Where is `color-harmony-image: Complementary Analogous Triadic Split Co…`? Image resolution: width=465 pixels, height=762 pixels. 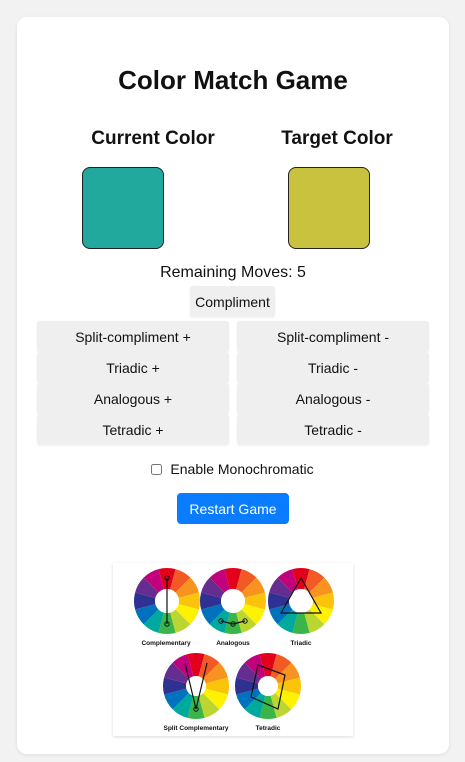 color-harmony-image: Complementary Analogous Triadic Split Co… is located at coordinates (233, 649).